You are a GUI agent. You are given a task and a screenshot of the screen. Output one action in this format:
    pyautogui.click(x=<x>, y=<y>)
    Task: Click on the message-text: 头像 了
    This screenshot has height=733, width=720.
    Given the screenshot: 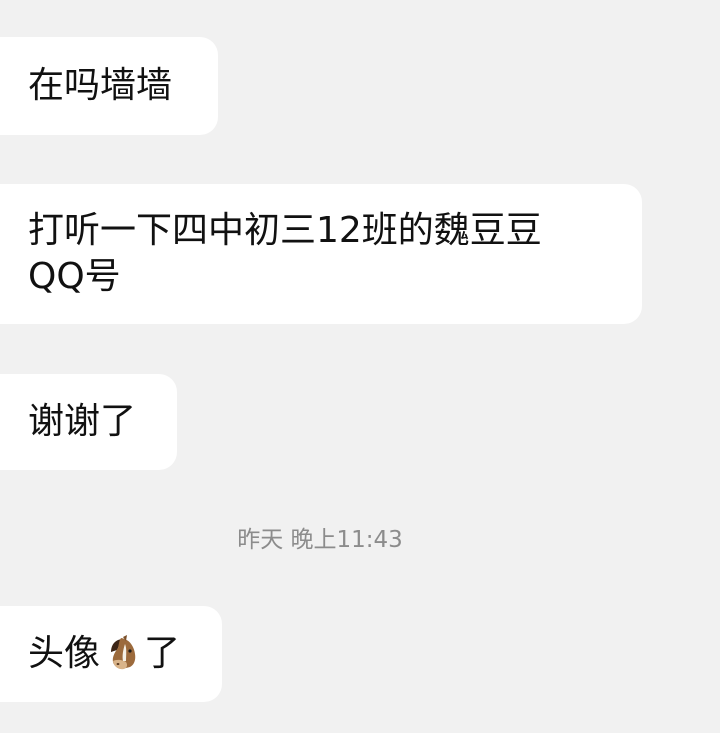 What is the action you would take?
    pyautogui.click(x=104, y=654)
    